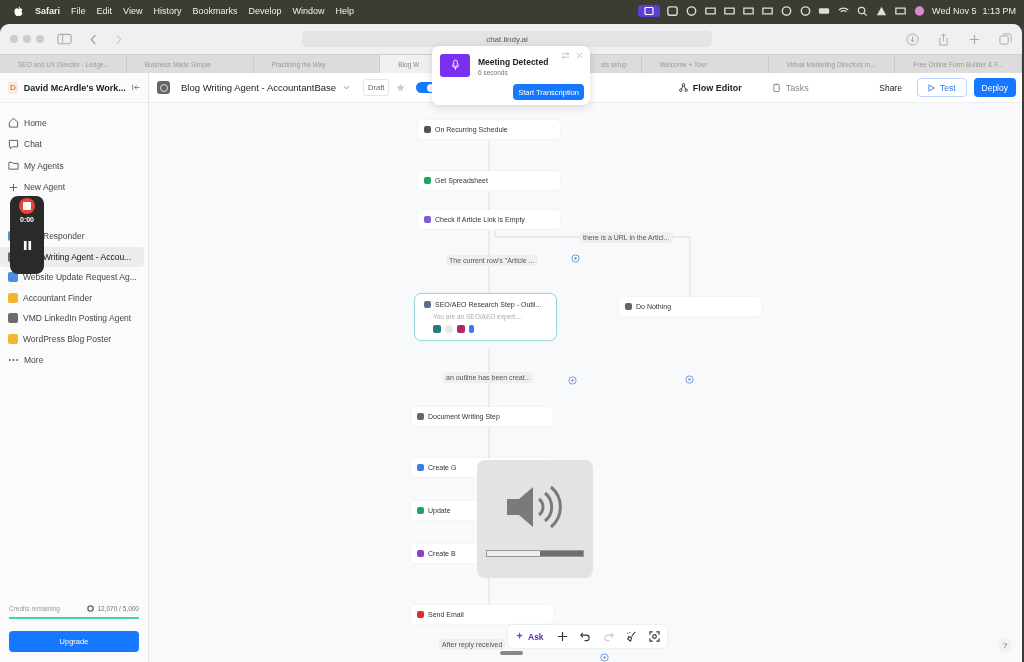 This screenshot has width=1024, height=662. I want to click on test-button: Test, so click(941, 87).